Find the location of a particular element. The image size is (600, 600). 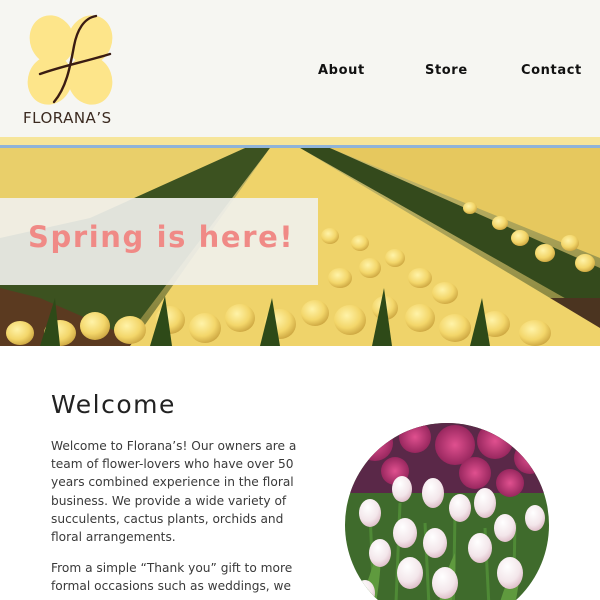

nav-about-link: About is located at coordinates (341, 70).